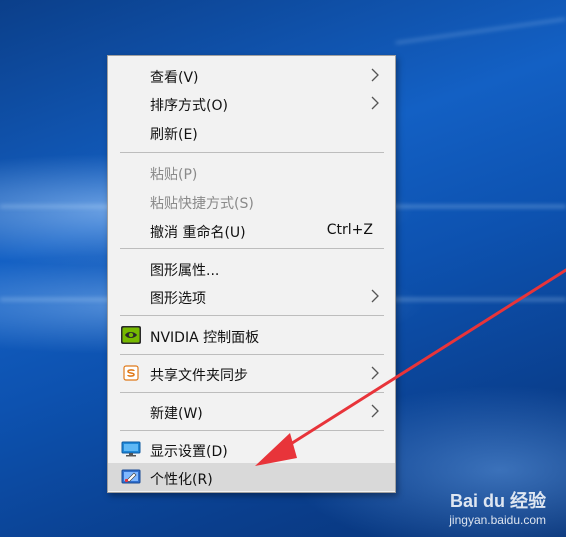  I want to click on menu-item-view: 查看(V), so click(251, 75).